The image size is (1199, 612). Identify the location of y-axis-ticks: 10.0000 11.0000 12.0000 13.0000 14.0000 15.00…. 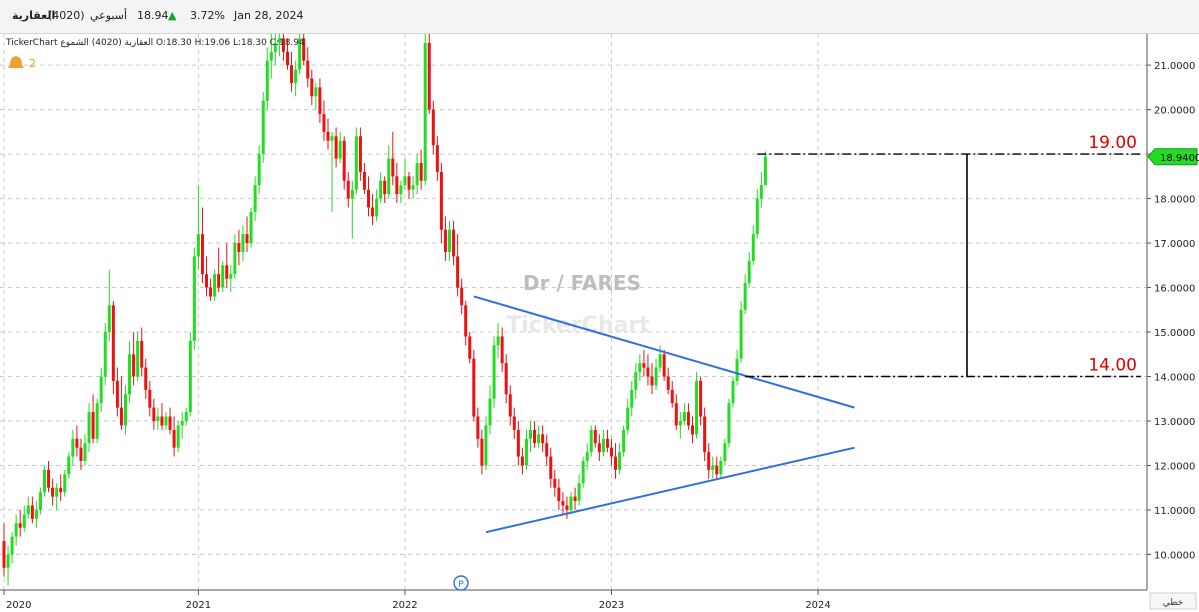
(1171, 311).